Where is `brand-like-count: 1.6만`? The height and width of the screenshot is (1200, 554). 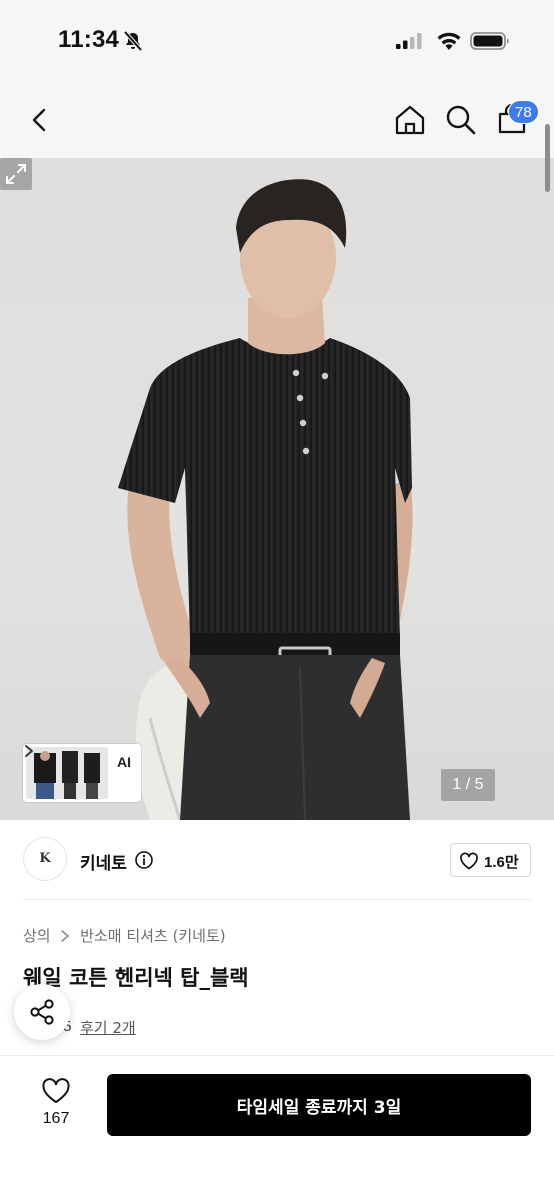
brand-like-count: 1.6만 is located at coordinates (501, 862).